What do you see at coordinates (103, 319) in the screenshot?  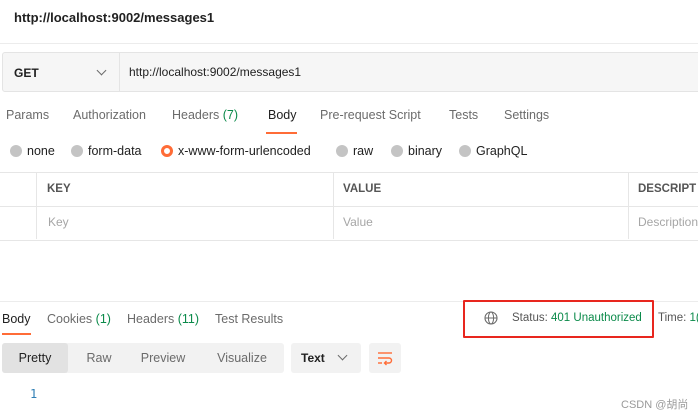 I see `cookies-count: (1)` at bounding box center [103, 319].